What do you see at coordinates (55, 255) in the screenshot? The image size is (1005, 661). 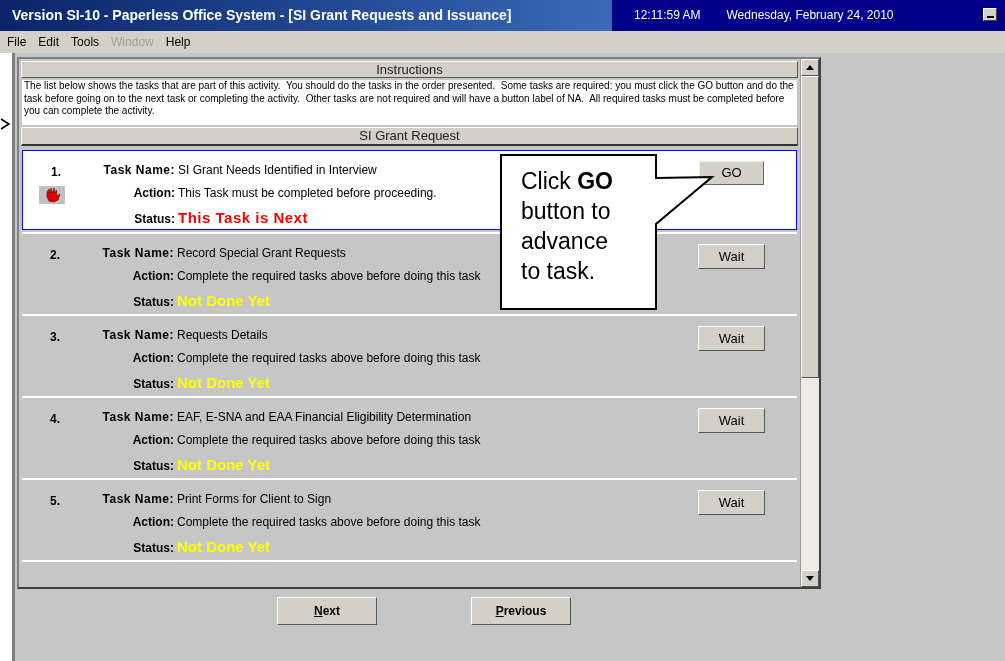 I see `task-number: 2.` at bounding box center [55, 255].